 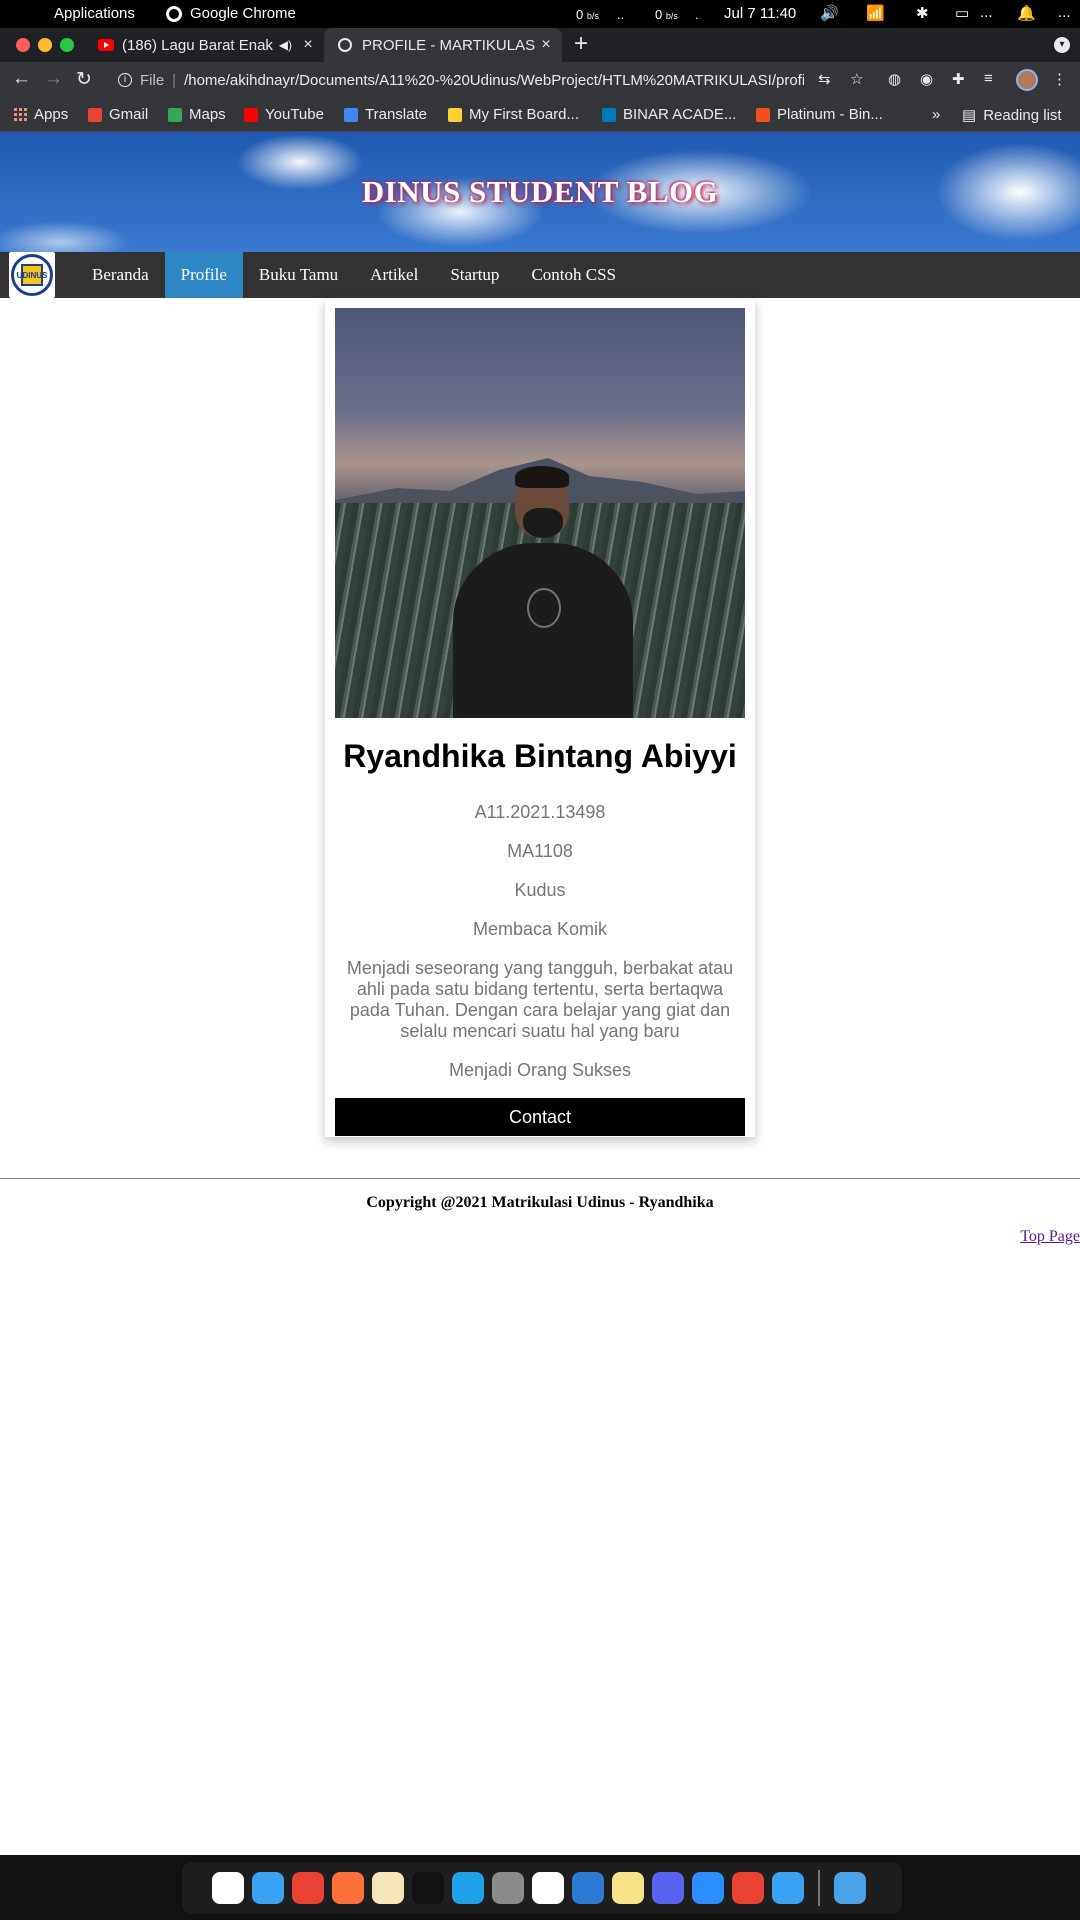 I want to click on bookmark-label: Apps, so click(x=51, y=114).